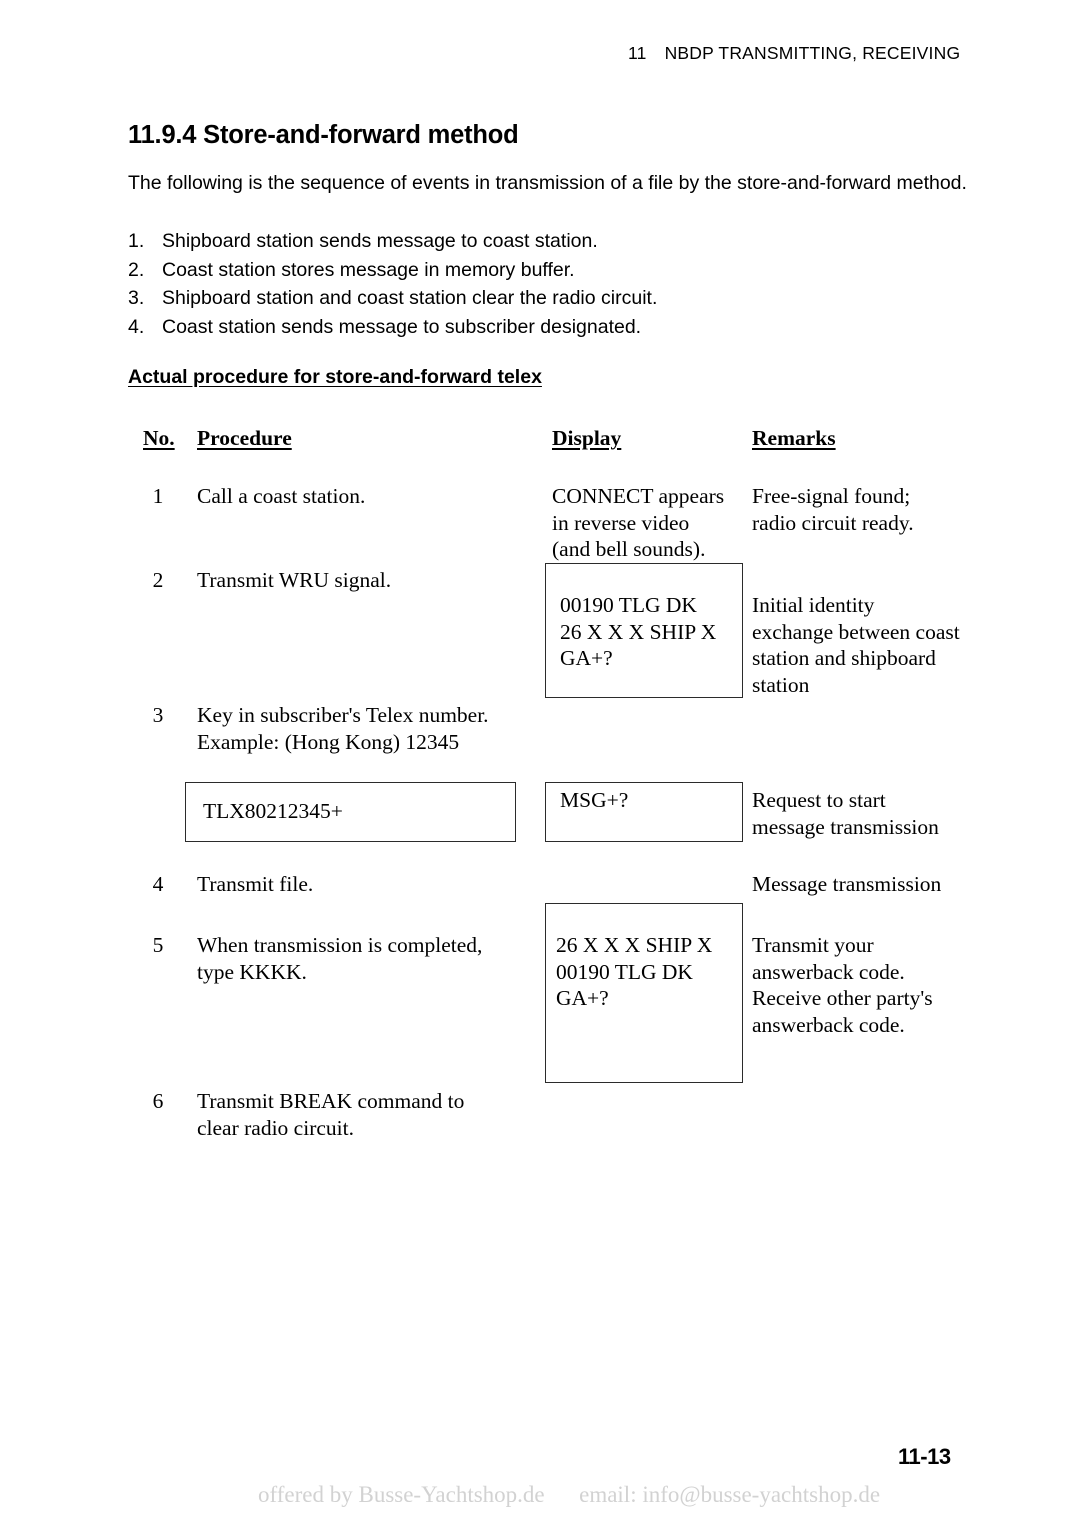 The width and height of the screenshot is (1080, 1528). Describe the element at coordinates (833, 509) in the screenshot. I see `table-cell-remarks: Free-signal found; radio circuit ready.` at that location.